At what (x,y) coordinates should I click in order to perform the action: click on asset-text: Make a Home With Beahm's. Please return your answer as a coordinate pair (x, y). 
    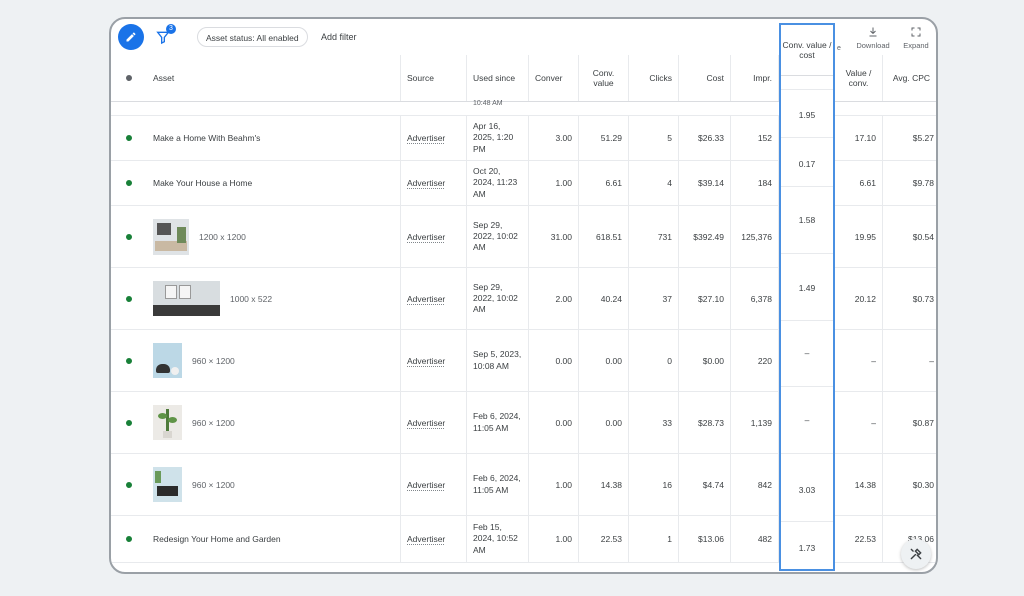
    Looking at the image, I should click on (207, 138).